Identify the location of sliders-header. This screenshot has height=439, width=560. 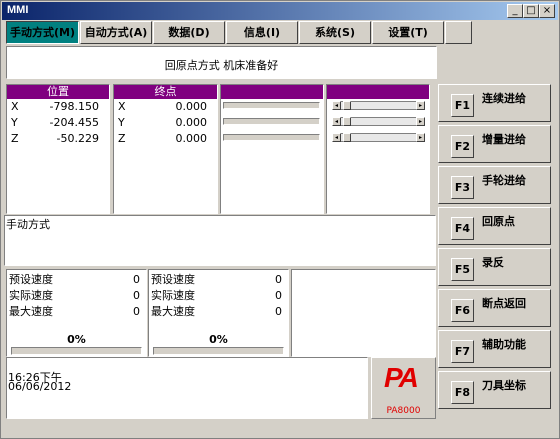
(378, 92).